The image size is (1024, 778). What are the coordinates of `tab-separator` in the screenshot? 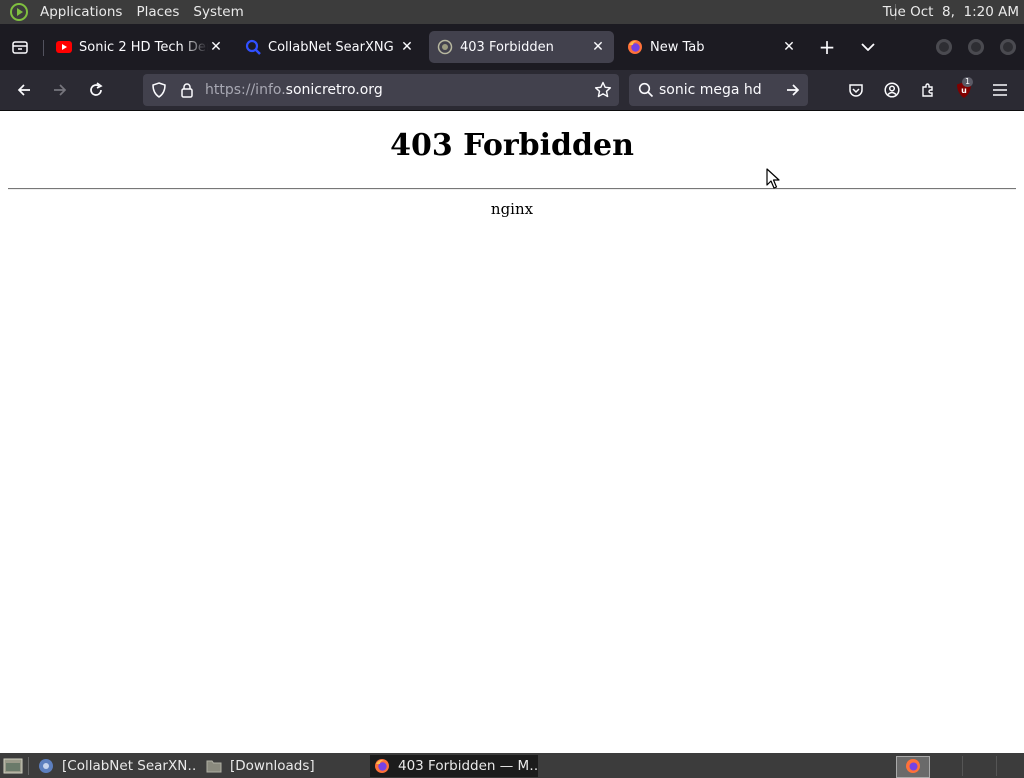 It's located at (43, 48).